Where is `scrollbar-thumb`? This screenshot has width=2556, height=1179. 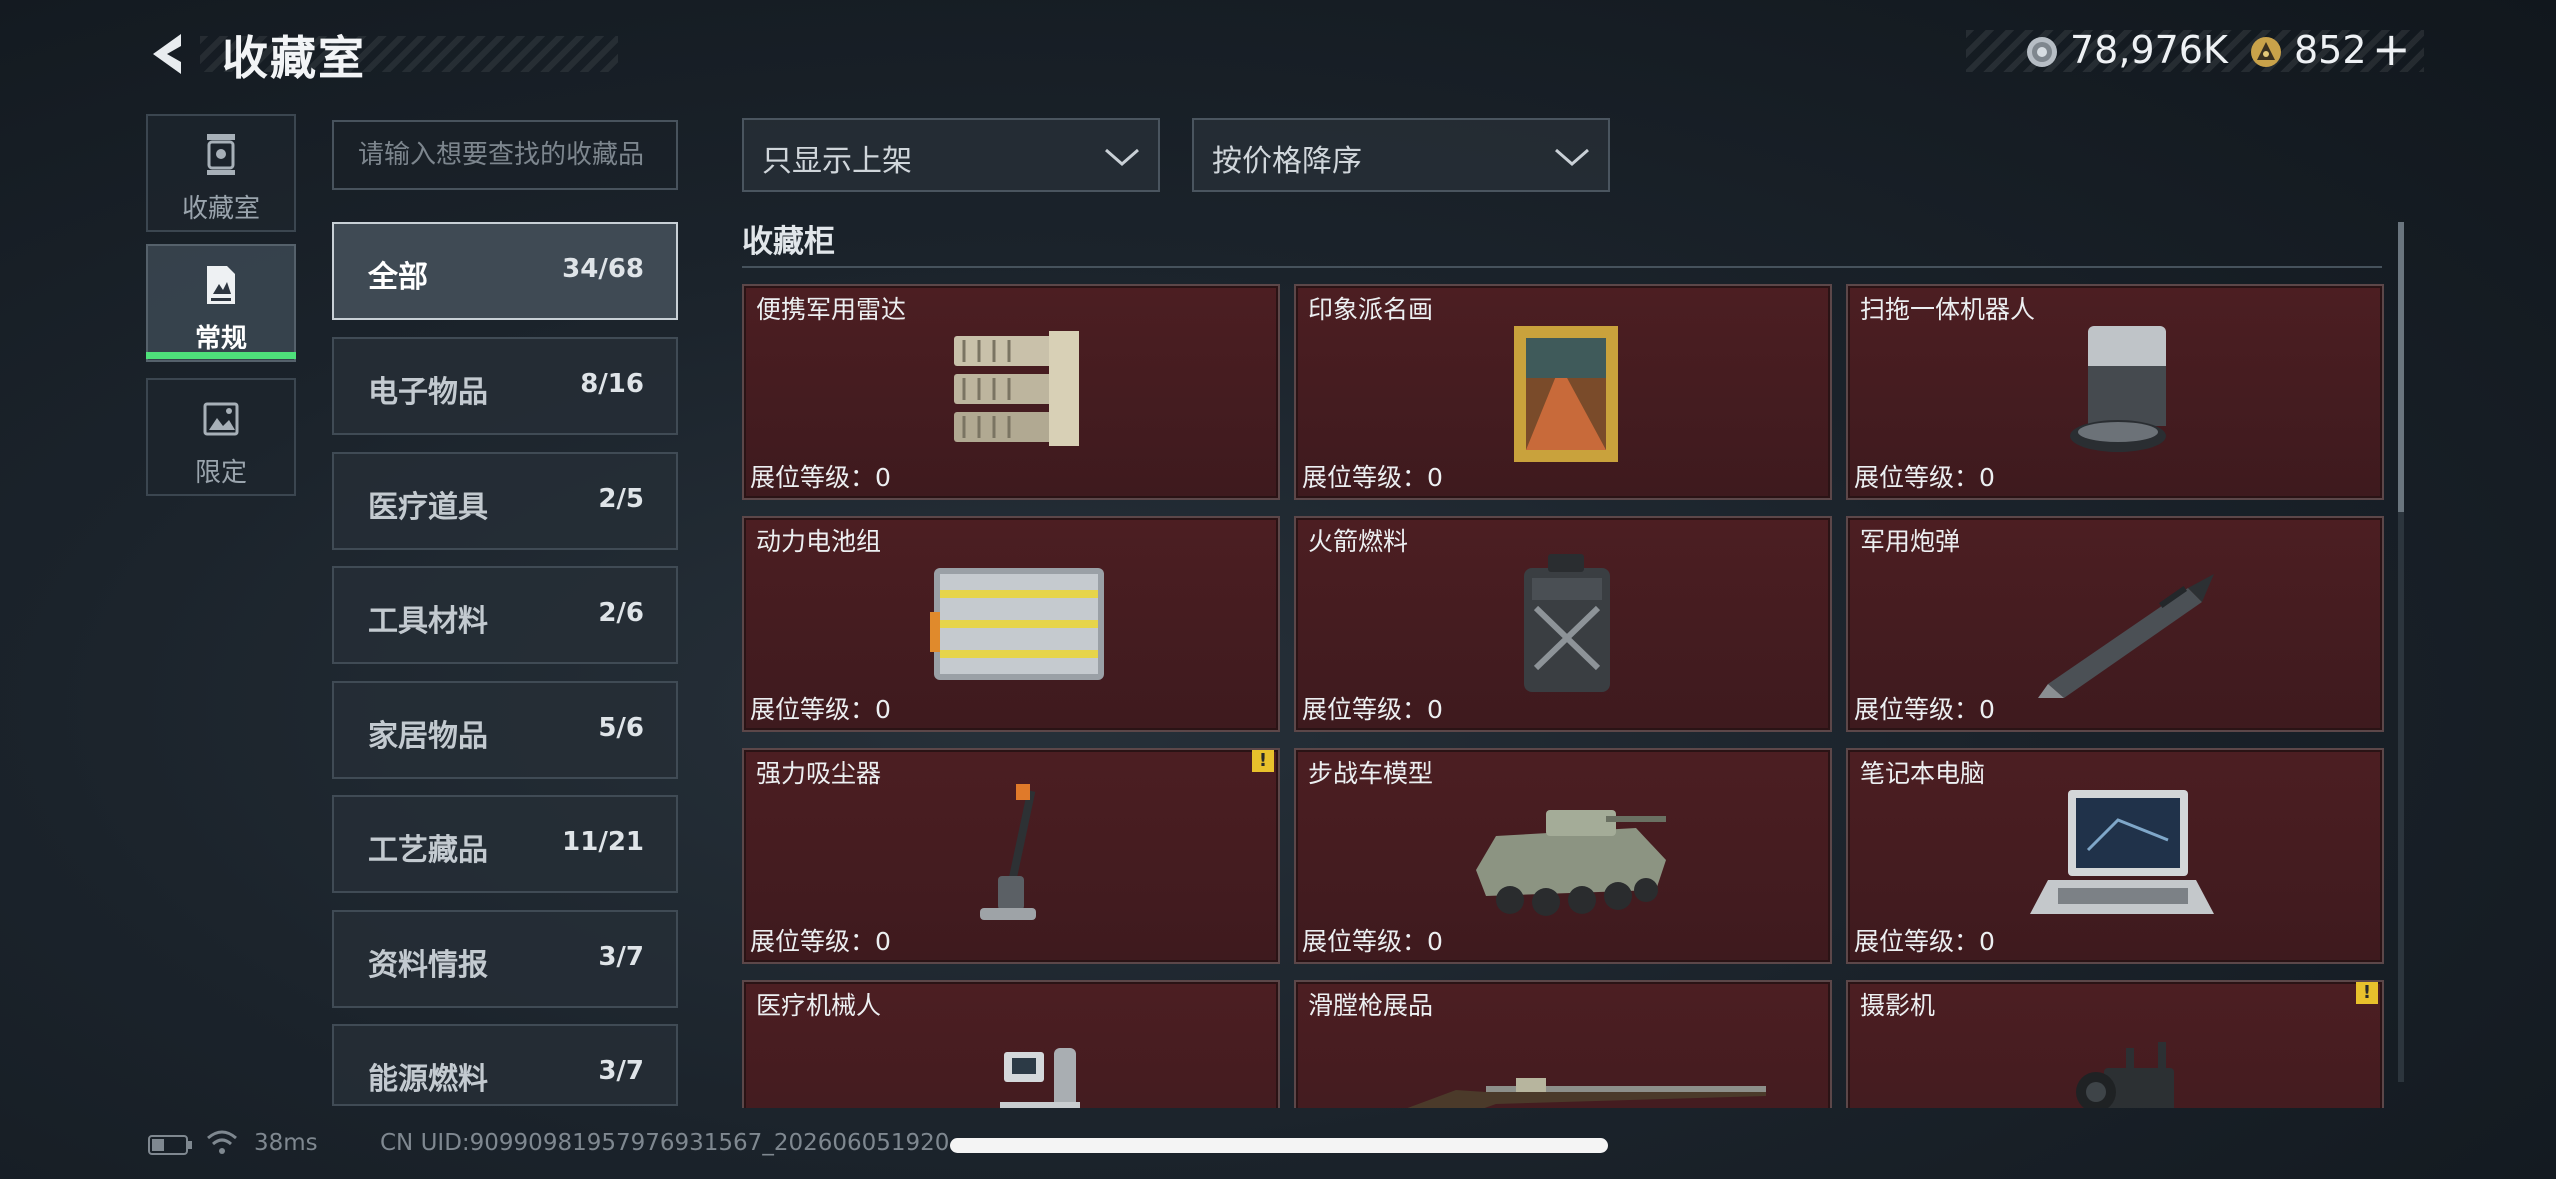 scrollbar-thumb is located at coordinates (2401, 367).